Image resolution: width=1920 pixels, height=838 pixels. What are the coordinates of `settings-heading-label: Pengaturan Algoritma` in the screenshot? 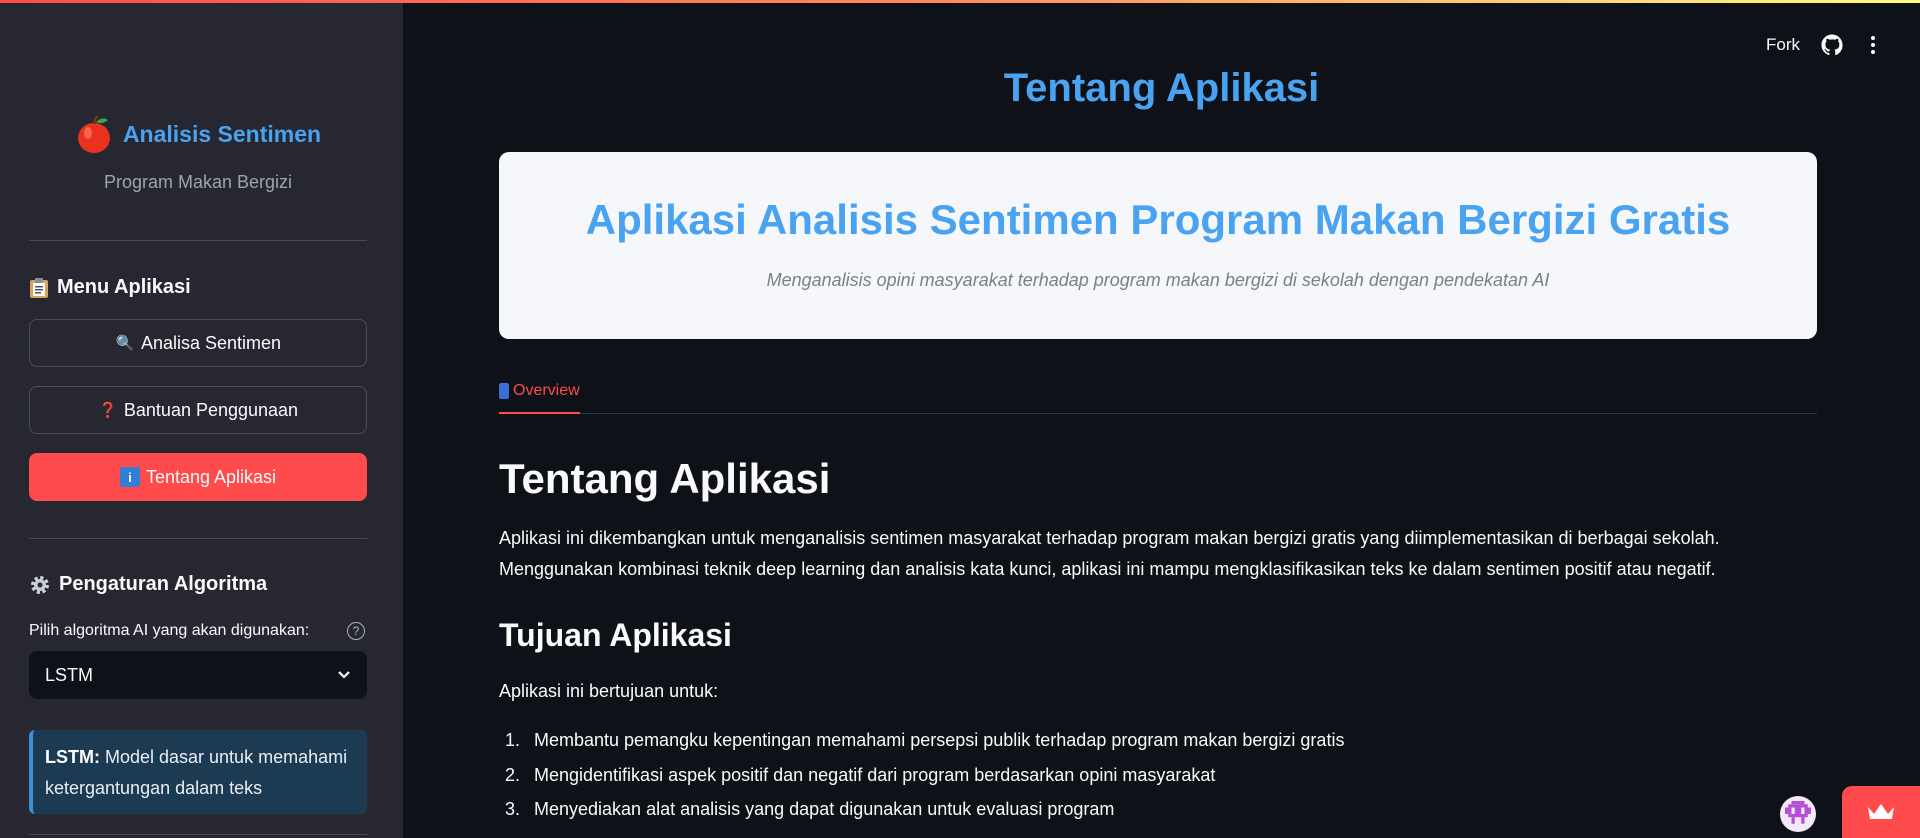 It's located at (163, 584).